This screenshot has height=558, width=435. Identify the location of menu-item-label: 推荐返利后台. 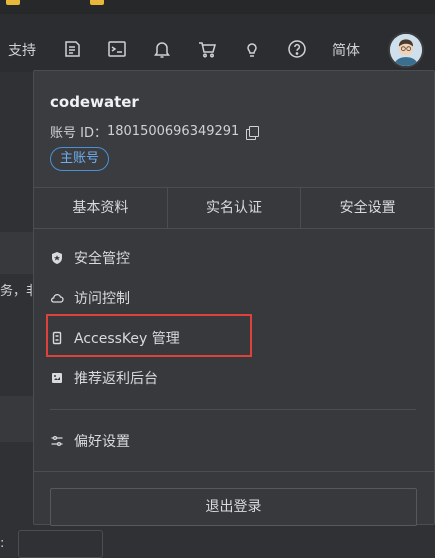
(116, 379).